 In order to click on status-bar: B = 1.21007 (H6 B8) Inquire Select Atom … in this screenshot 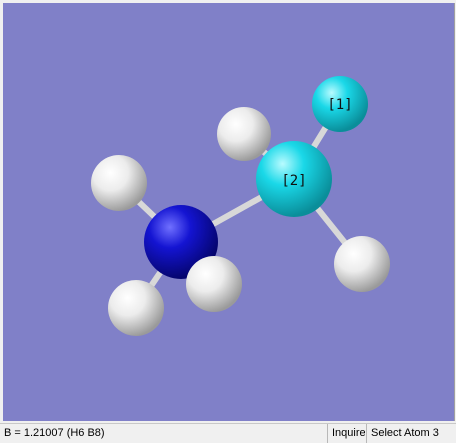, I will do `click(228, 433)`.